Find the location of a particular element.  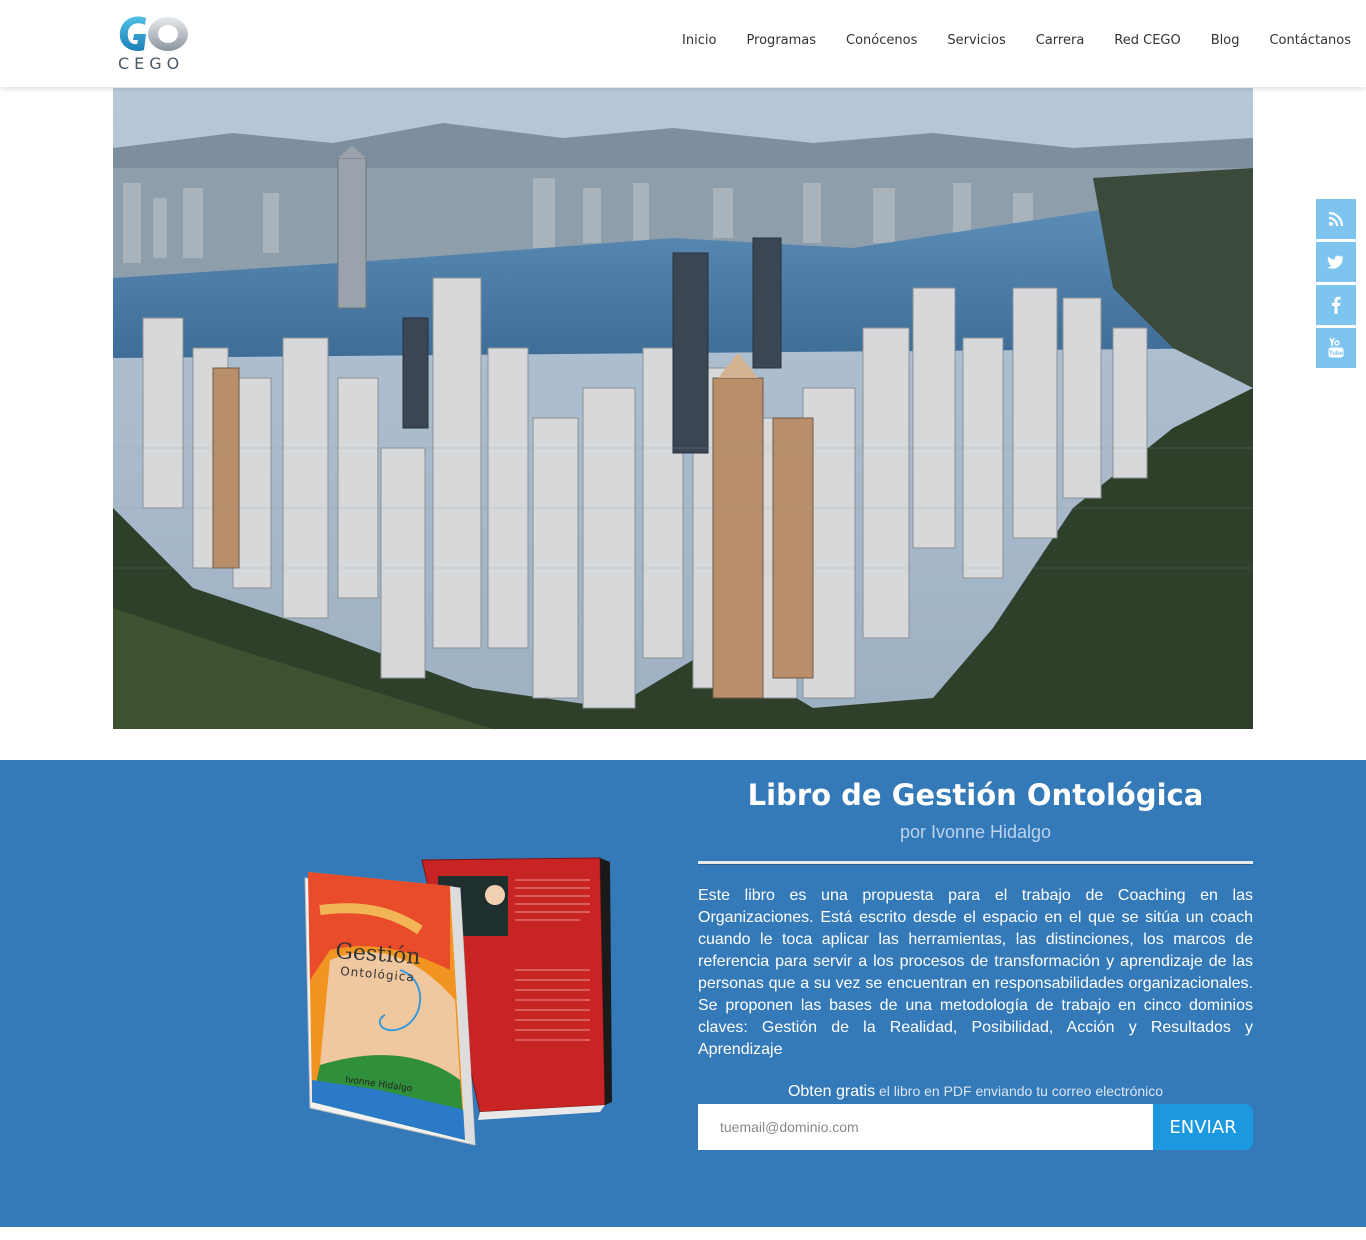

divider is located at coordinates (975, 862).